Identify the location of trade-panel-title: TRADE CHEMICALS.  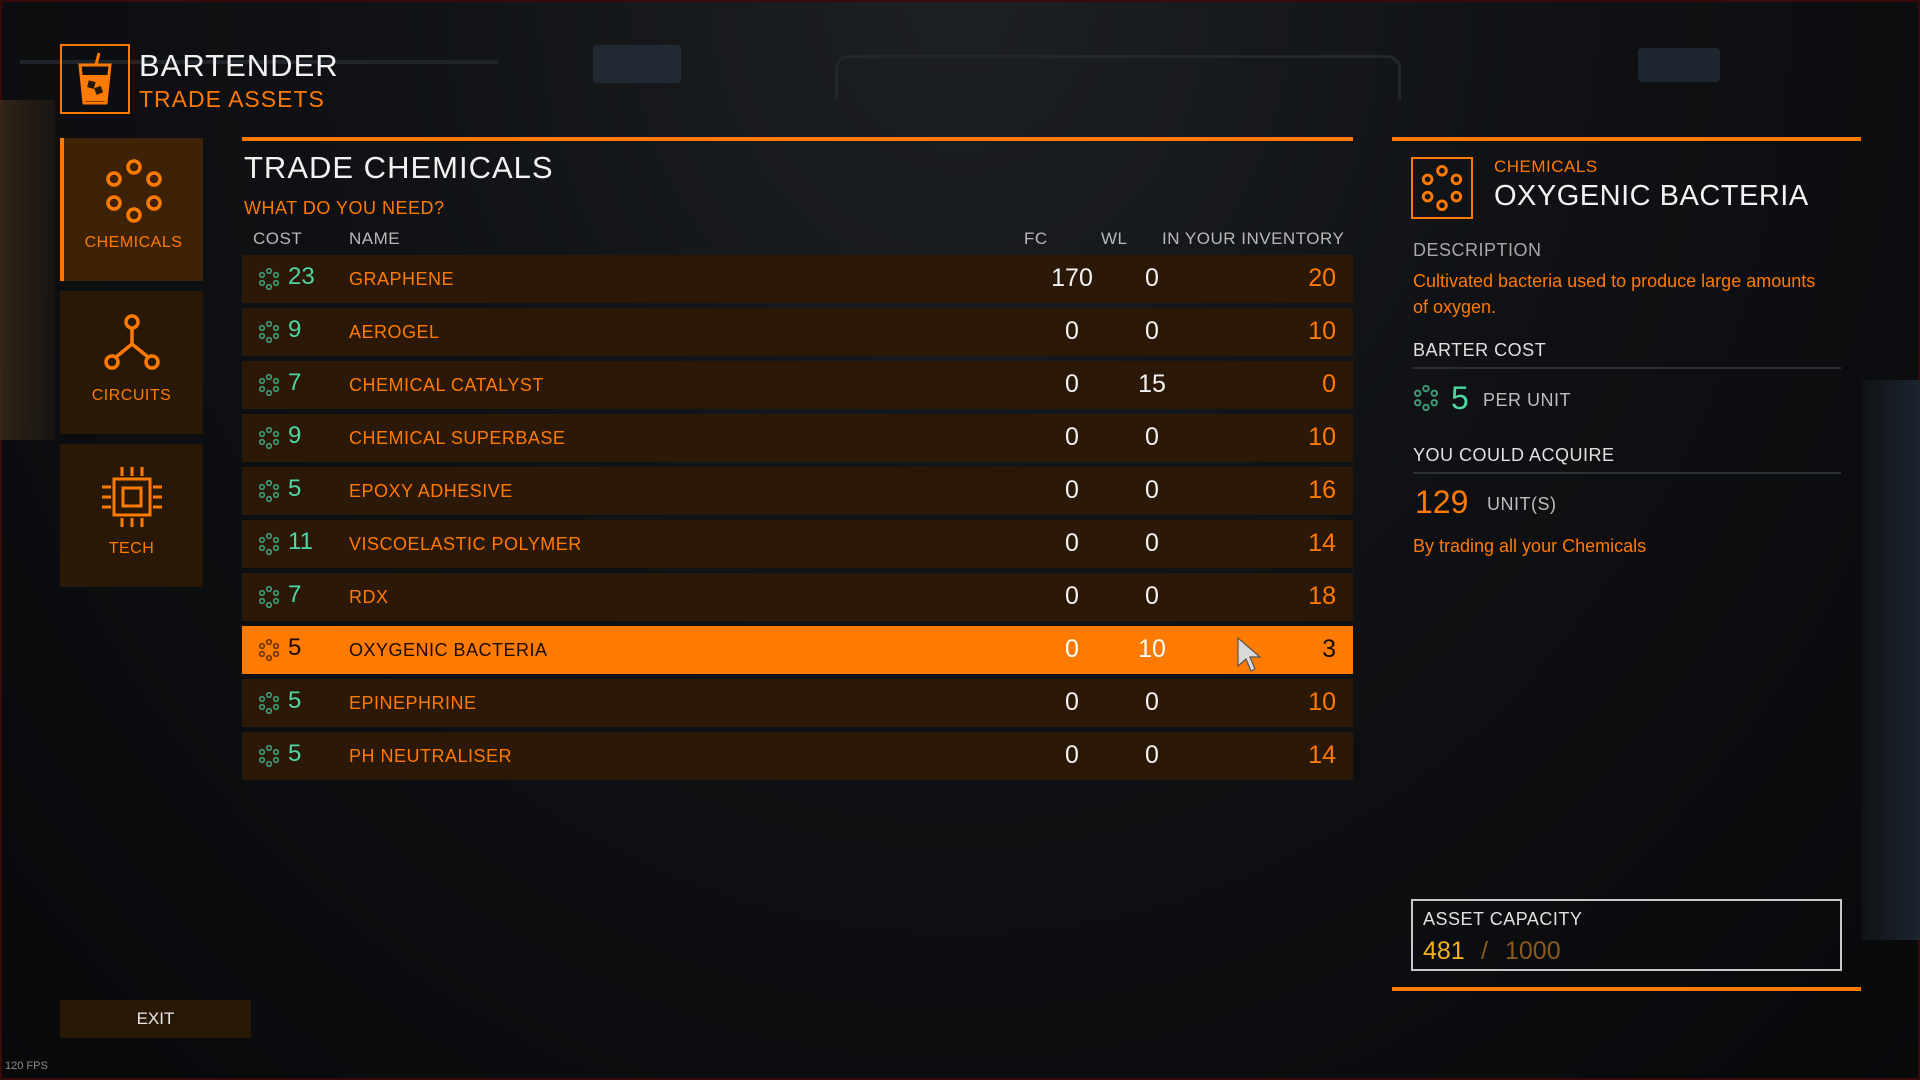
(399, 167).